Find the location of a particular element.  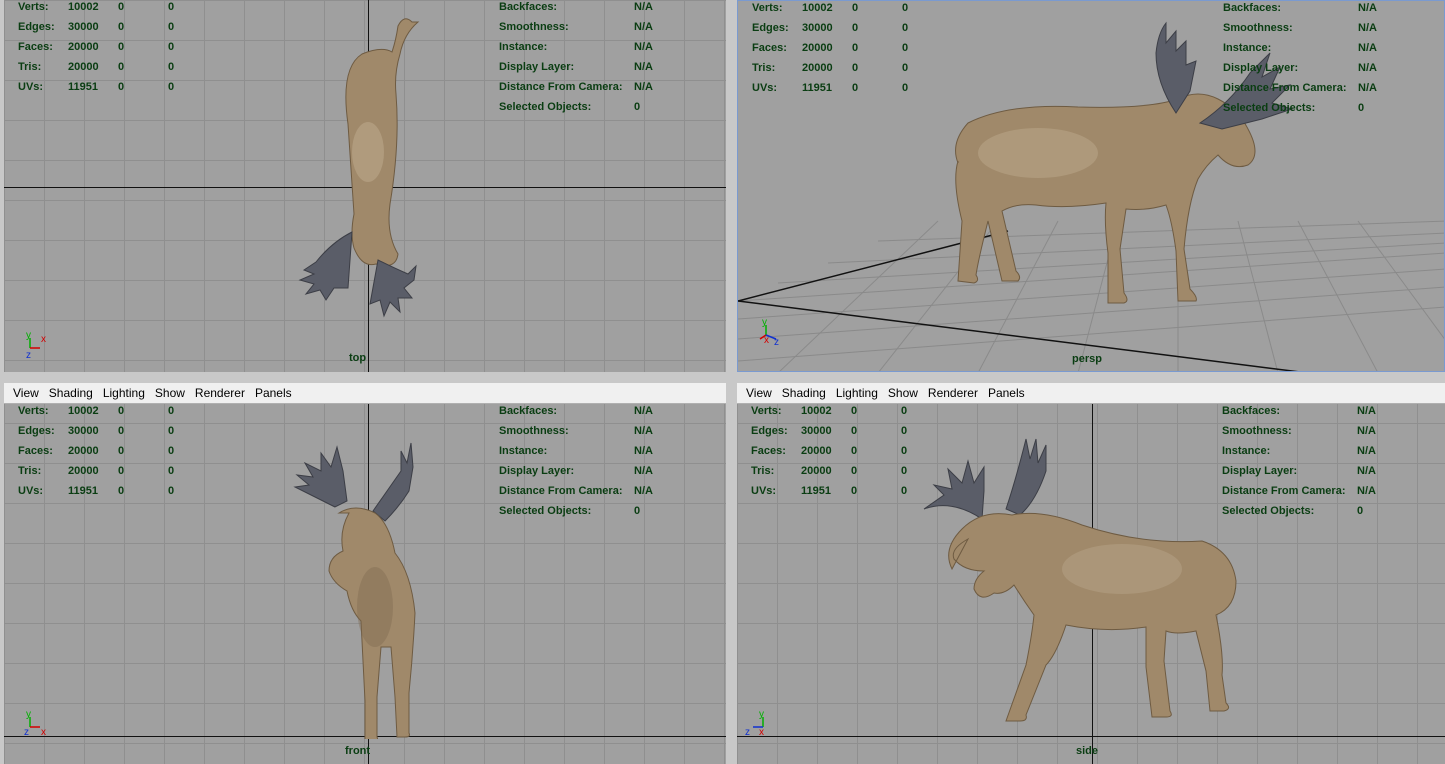

camera-name-label: side is located at coordinates (1087, 751).